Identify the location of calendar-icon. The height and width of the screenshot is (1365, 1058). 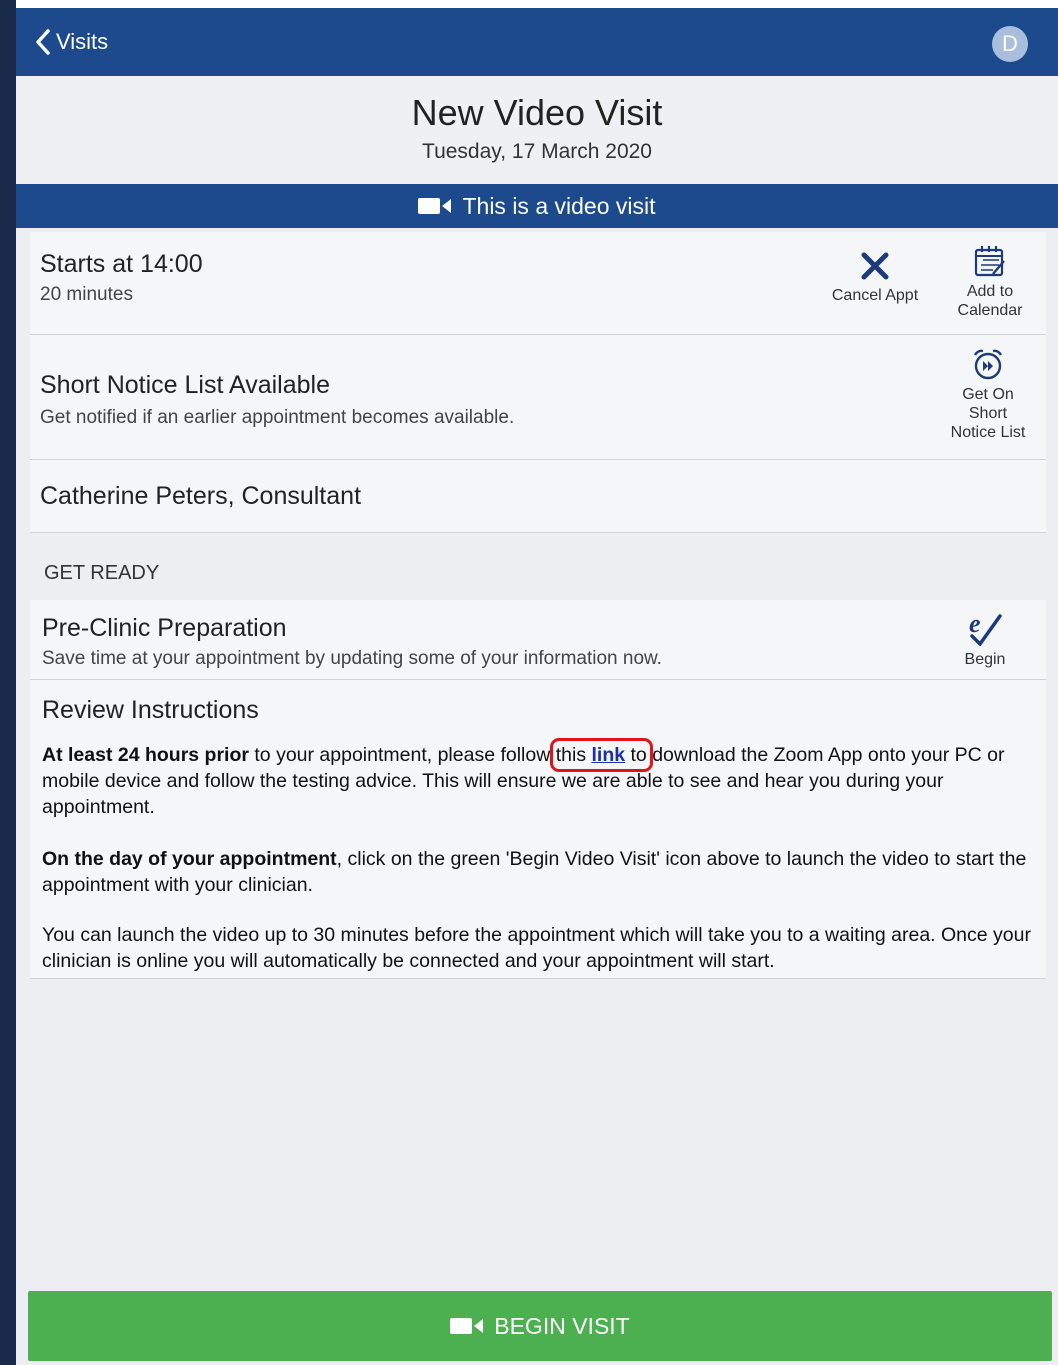
(989, 261).